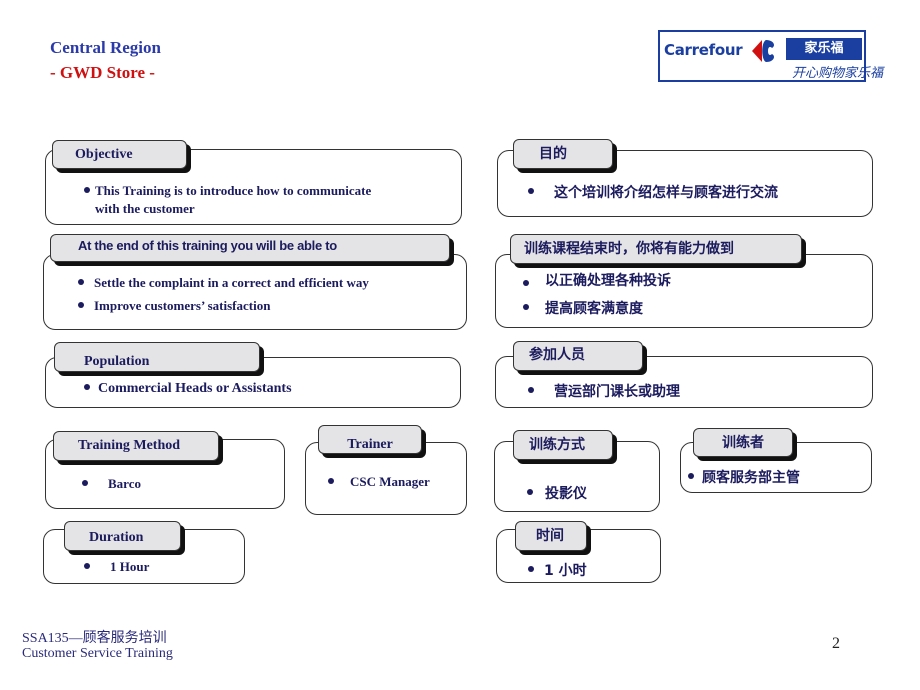  What do you see at coordinates (97, 653) in the screenshot?
I see `footer-course-name: Customer Service Training` at bounding box center [97, 653].